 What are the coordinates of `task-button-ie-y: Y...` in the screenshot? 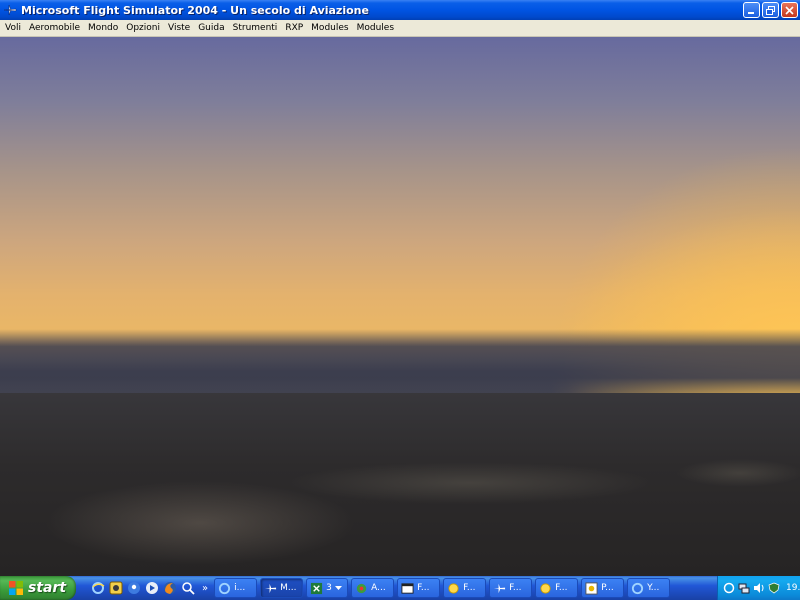 It's located at (649, 588).